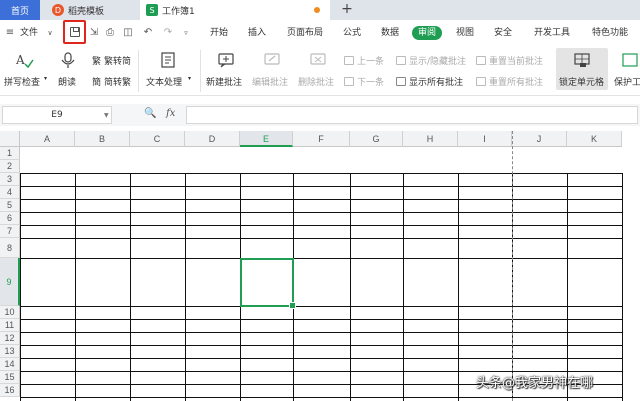 Image resolution: width=640 pixels, height=401 pixels. What do you see at coordinates (316, 81) in the screenshot?
I see `delete-comment-button: 删除批注` at bounding box center [316, 81].